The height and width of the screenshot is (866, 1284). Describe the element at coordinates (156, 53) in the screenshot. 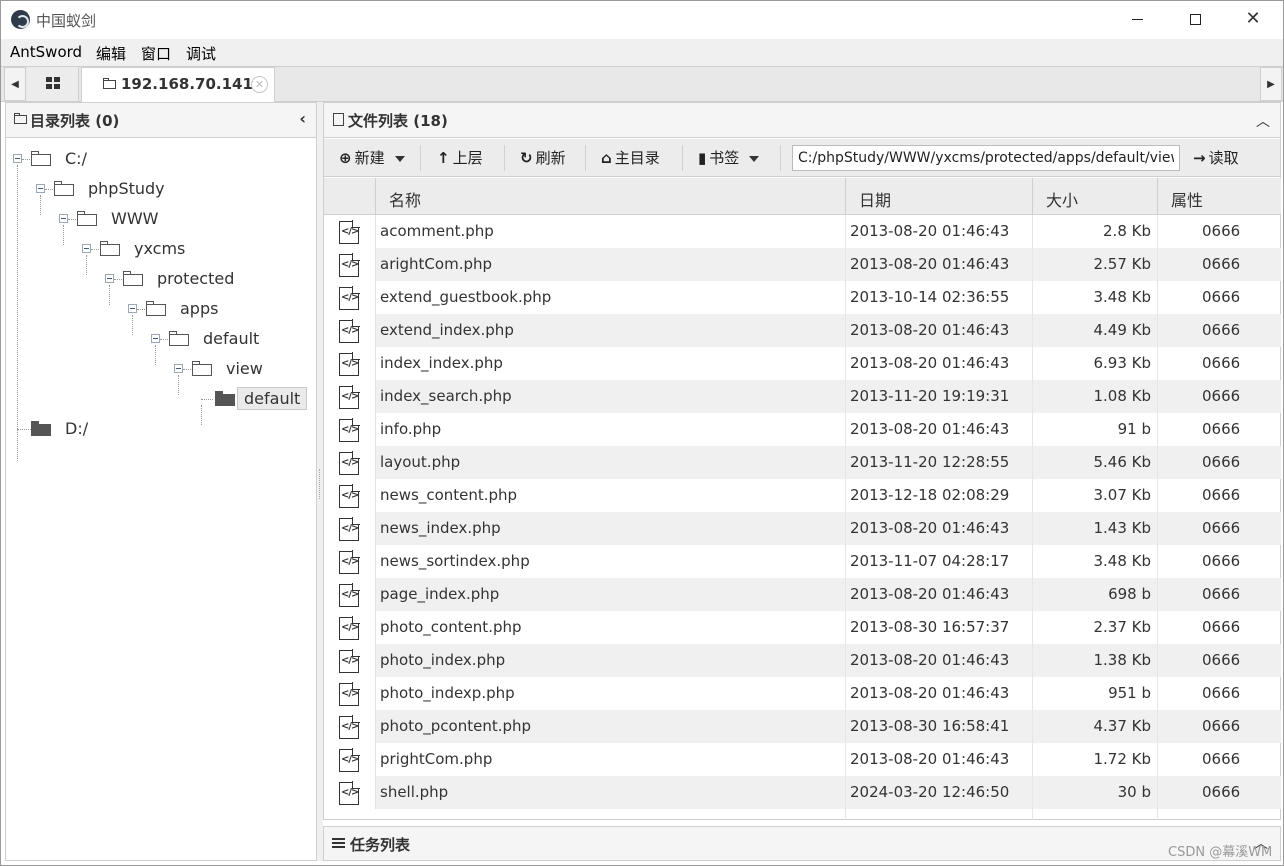

I see `menu-window: 窗口` at that location.